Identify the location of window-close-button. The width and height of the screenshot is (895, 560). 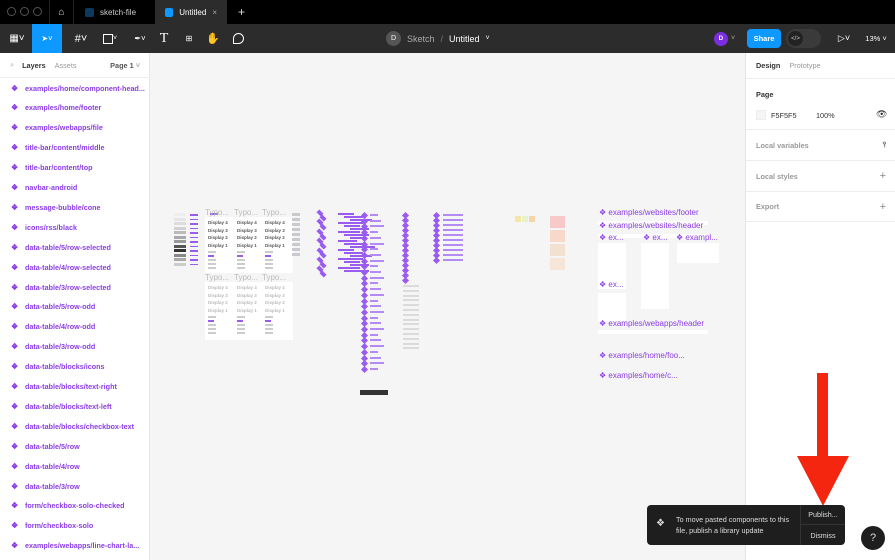
(11, 11).